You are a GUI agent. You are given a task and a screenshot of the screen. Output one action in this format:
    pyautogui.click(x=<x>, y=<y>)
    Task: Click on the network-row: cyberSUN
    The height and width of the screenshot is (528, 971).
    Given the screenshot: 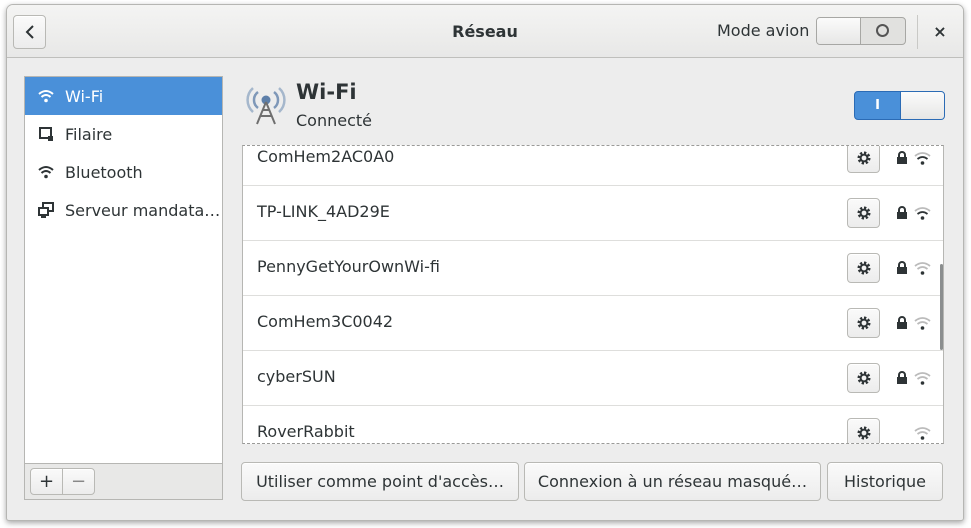 What is the action you would take?
    pyautogui.click(x=593, y=378)
    